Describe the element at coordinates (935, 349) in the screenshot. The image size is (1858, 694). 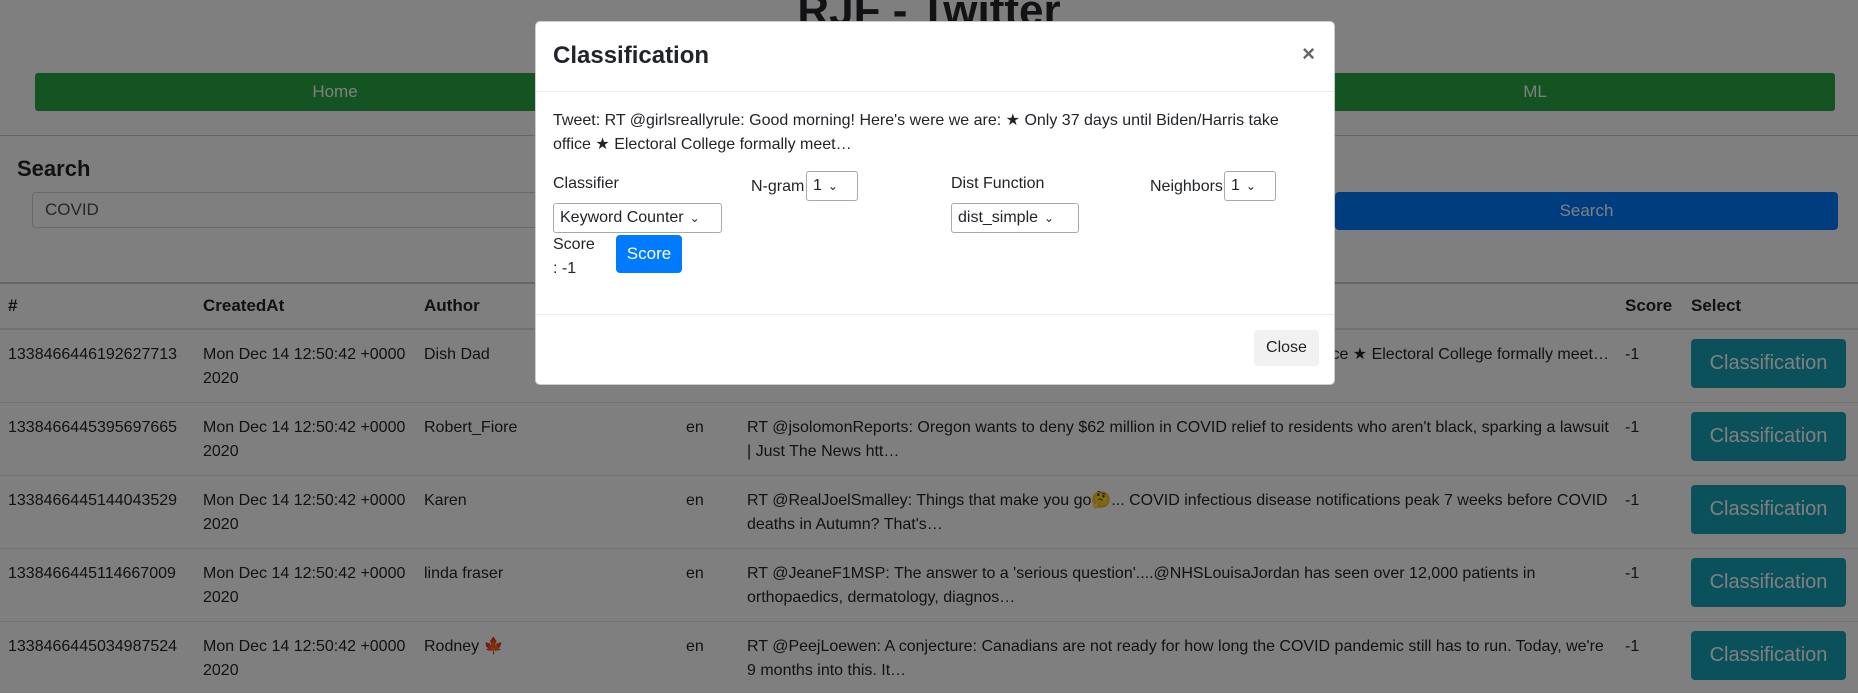
I see `modal-footer: Close` at that location.